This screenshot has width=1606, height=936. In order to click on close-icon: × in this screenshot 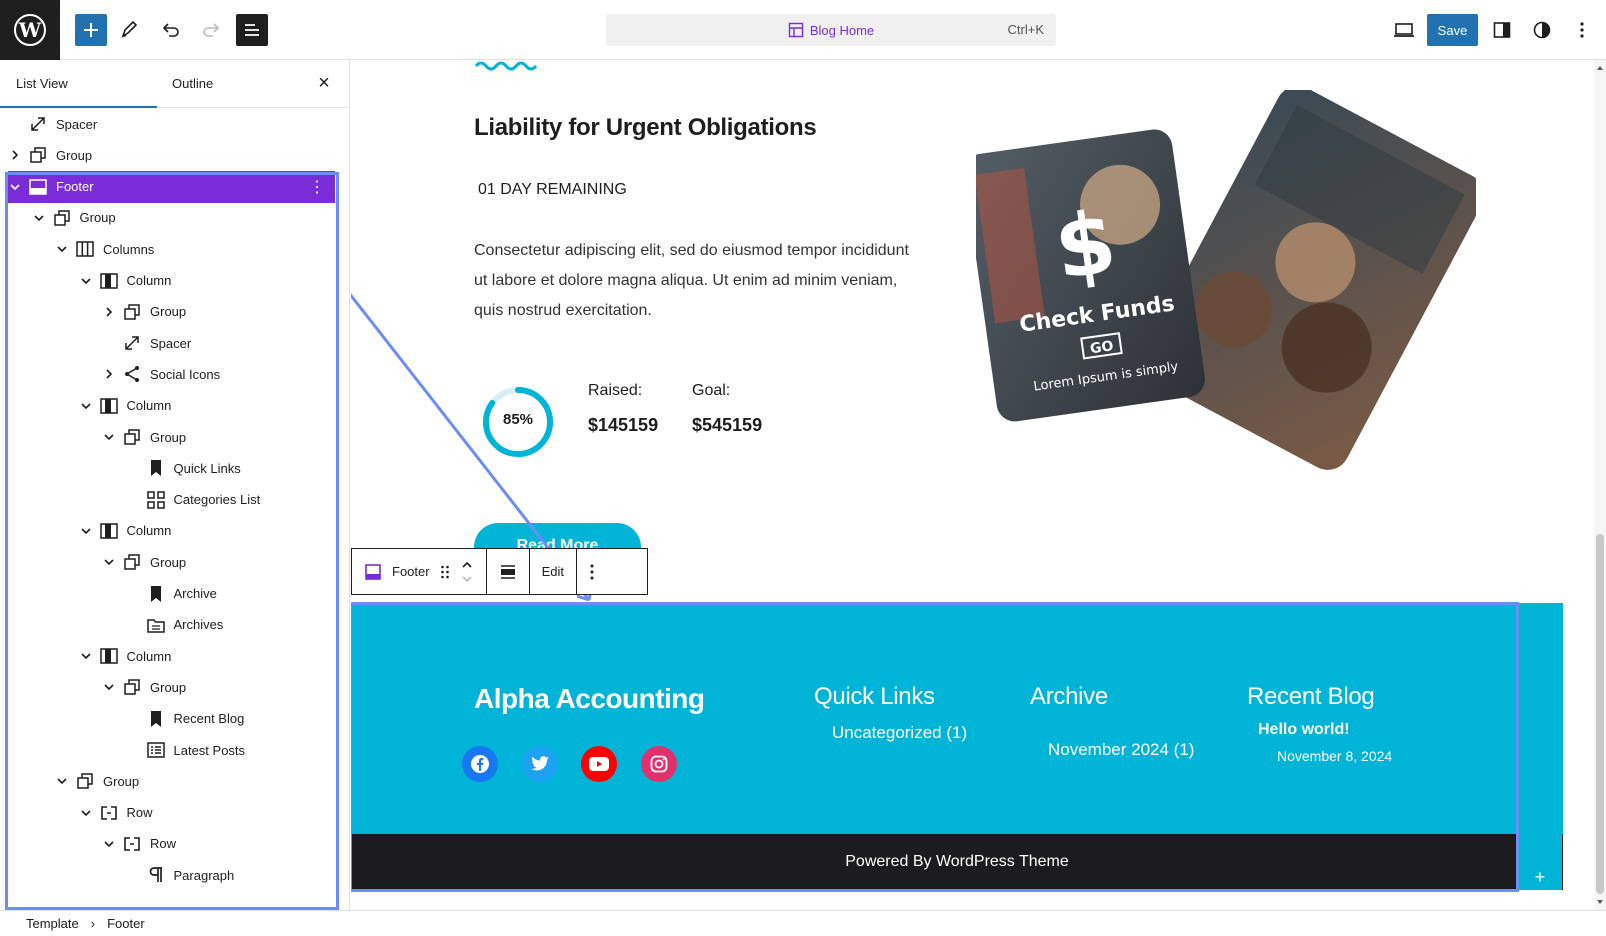, I will do `click(324, 83)`.